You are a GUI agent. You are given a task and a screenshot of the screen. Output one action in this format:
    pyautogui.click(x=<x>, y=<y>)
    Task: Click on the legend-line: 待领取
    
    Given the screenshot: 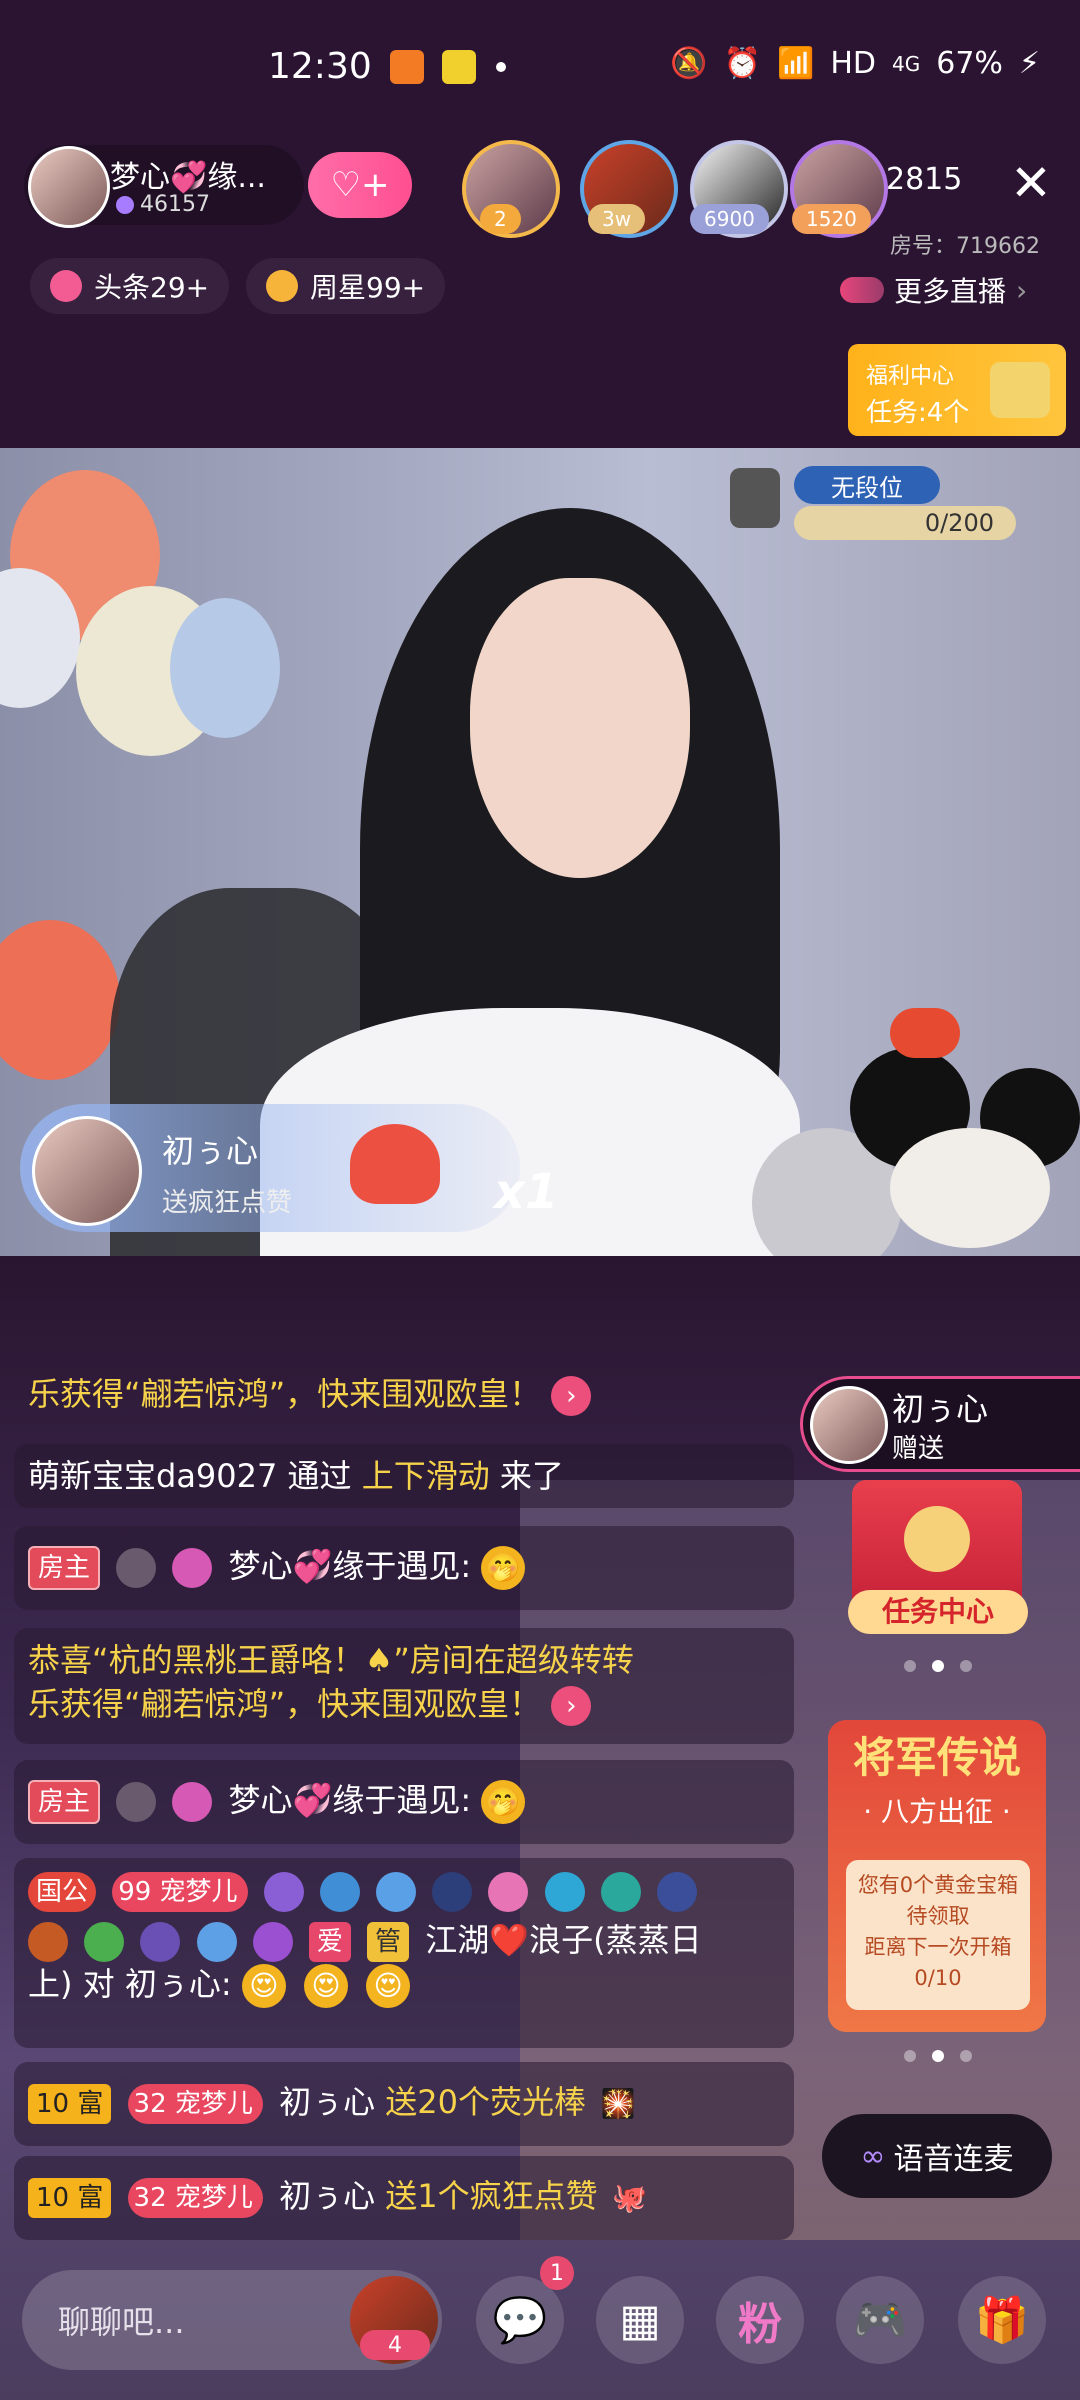 What is the action you would take?
    pyautogui.click(x=938, y=1916)
    